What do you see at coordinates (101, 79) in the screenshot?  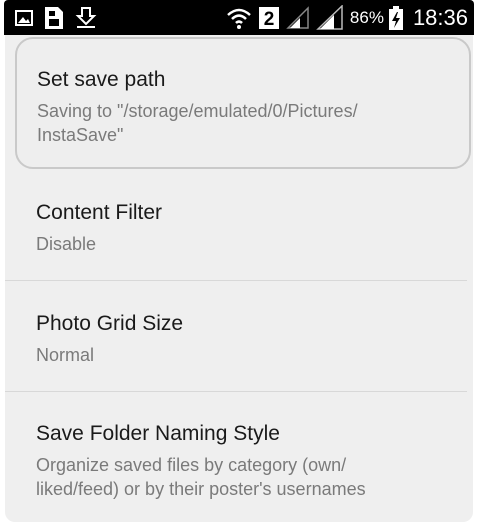 I see `pref-title: Set save path` at bounding box center [101, 79].